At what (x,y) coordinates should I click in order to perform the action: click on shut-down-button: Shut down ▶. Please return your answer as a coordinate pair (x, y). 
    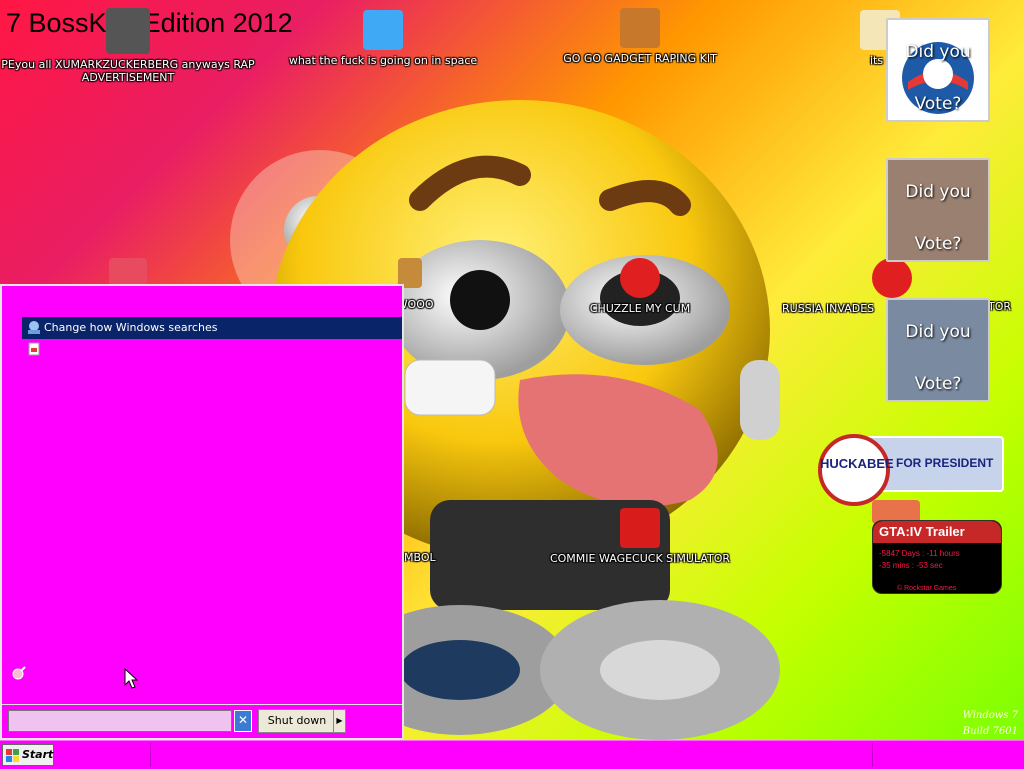
    Looking at the image, I should click on (302, 721).